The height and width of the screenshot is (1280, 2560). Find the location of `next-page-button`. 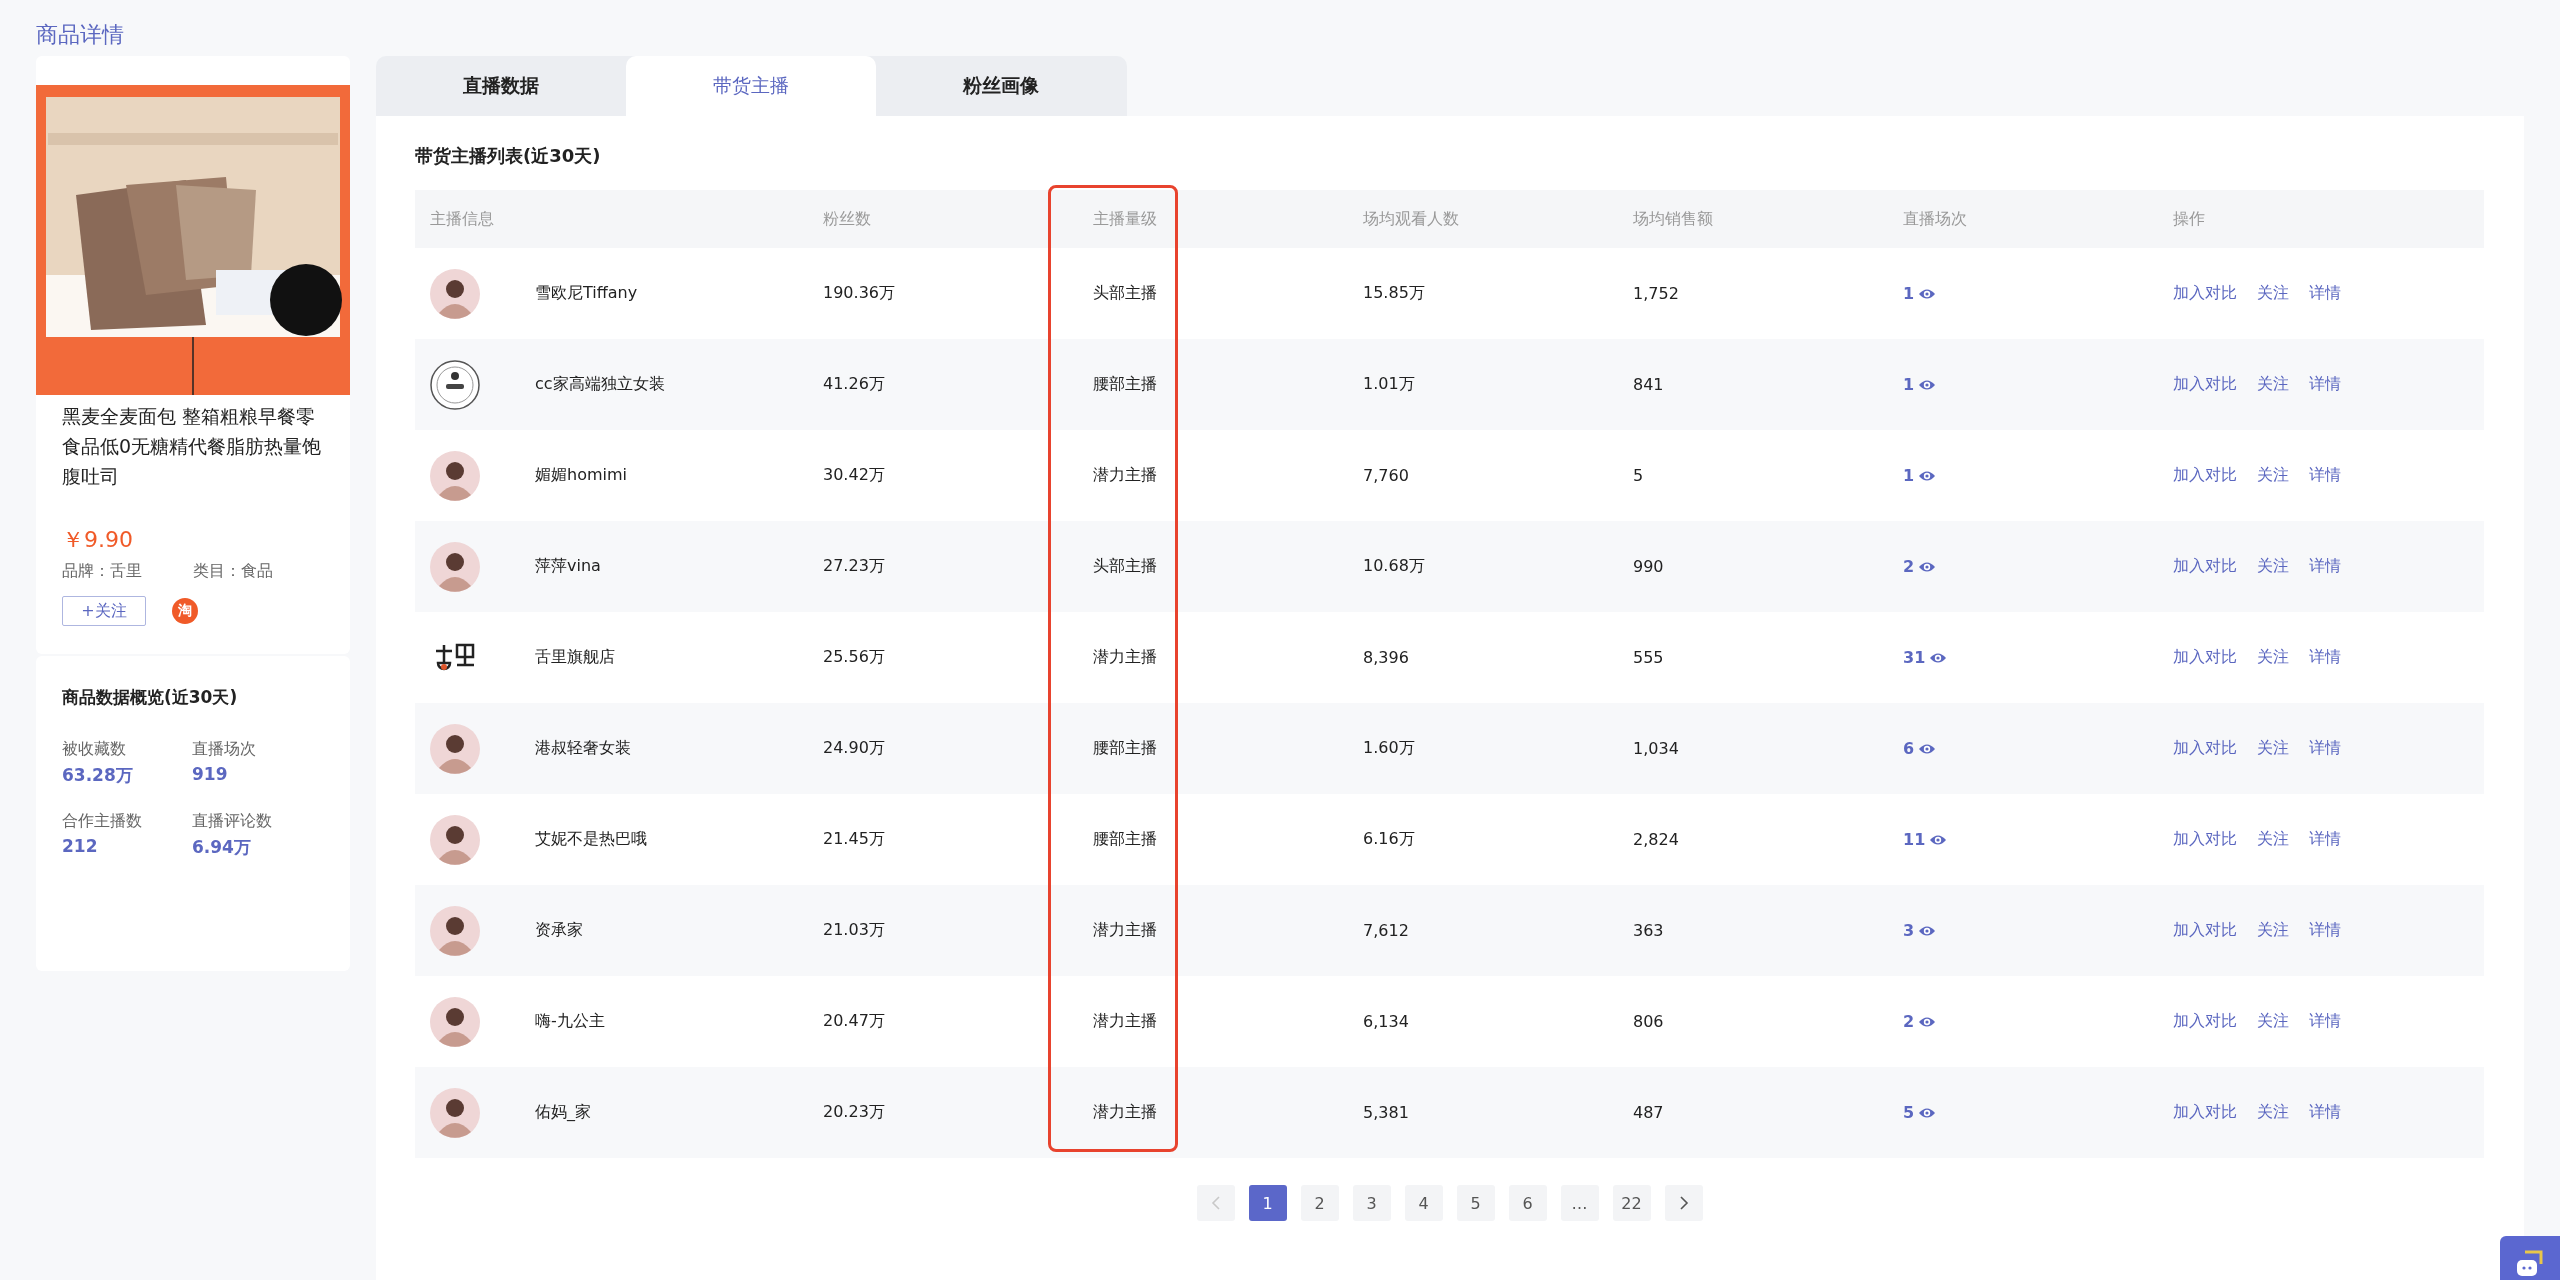

next-page-button is located at coordinates (1683, 1203).